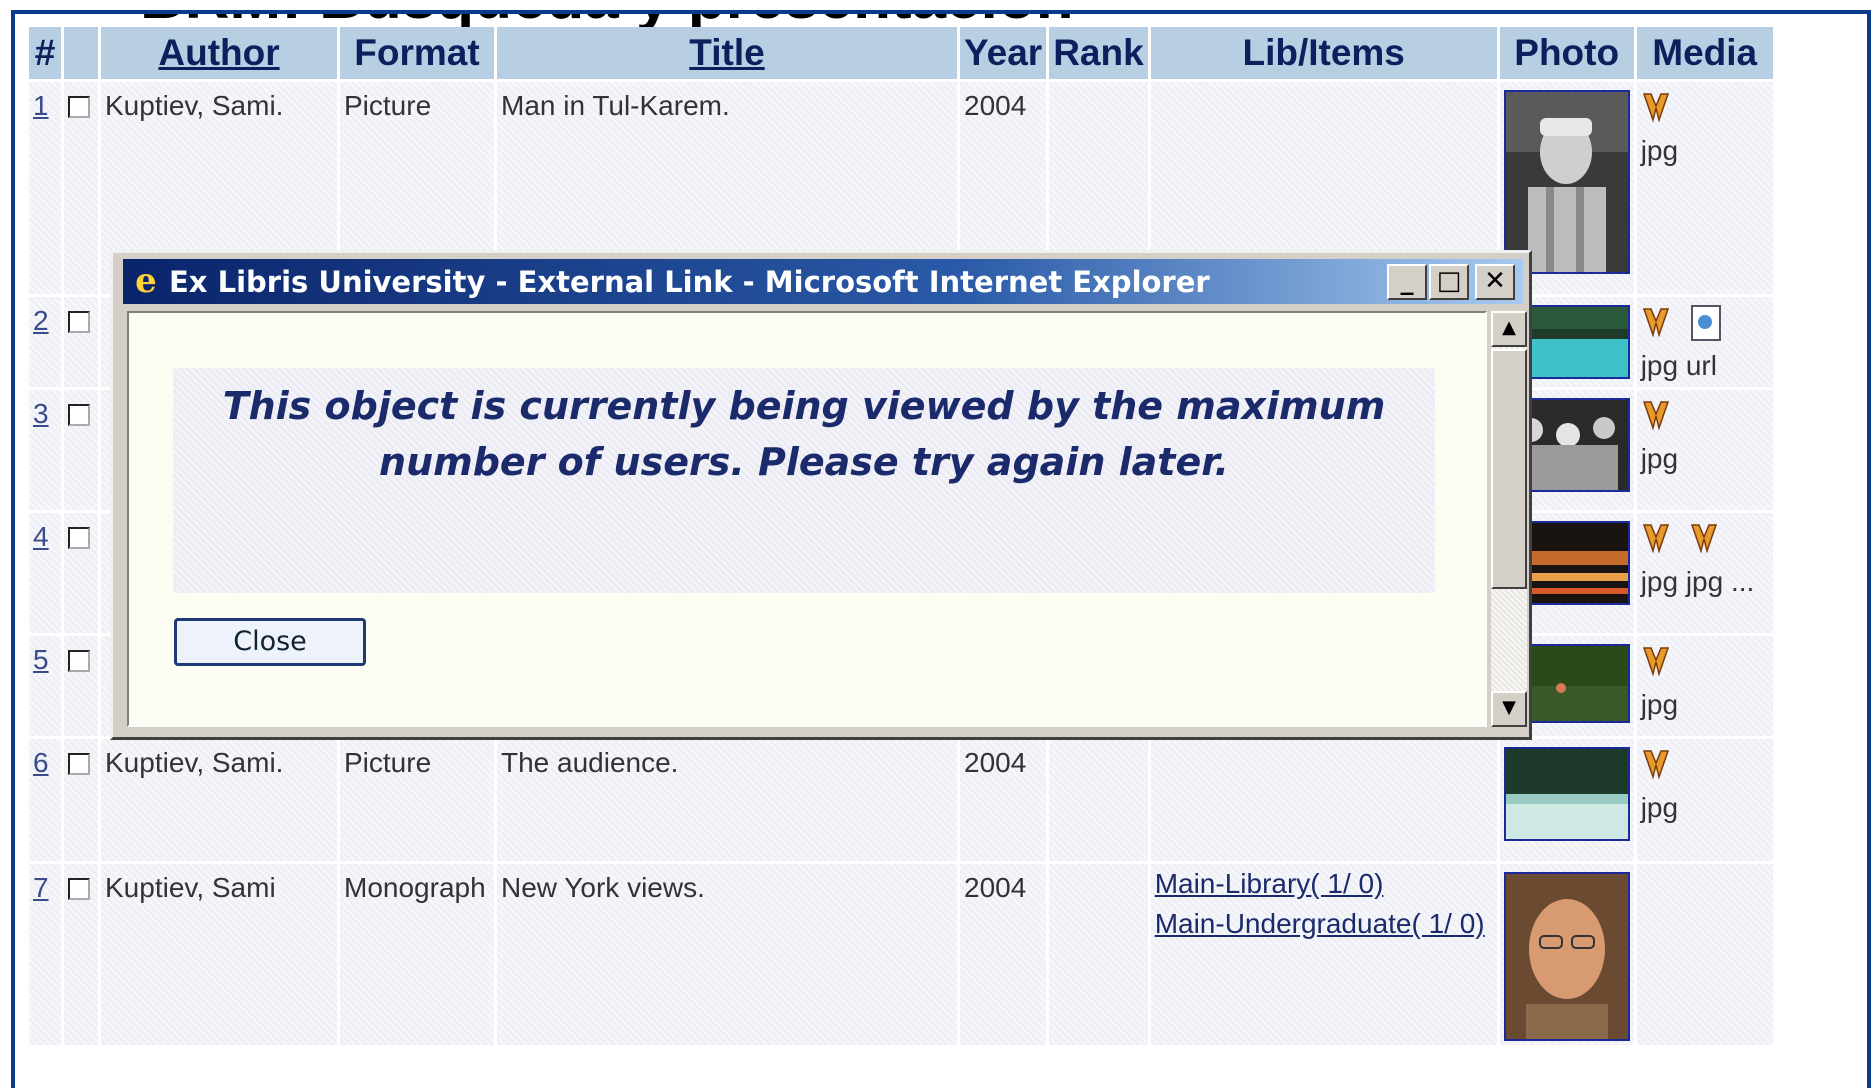 The width and height of the screenshot is (1875, 1088). Describe the element at coordinates (417, 53) in the screenshot. I see `column-header-format: Format` at that location.